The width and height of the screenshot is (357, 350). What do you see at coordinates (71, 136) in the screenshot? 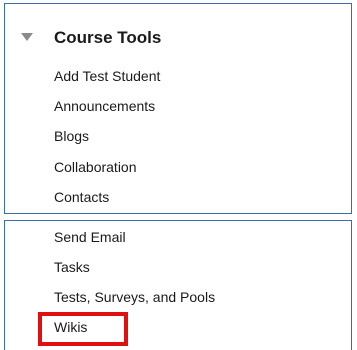
I see `menu-item-blogs: Blogs` at bounding box center [71, 136].